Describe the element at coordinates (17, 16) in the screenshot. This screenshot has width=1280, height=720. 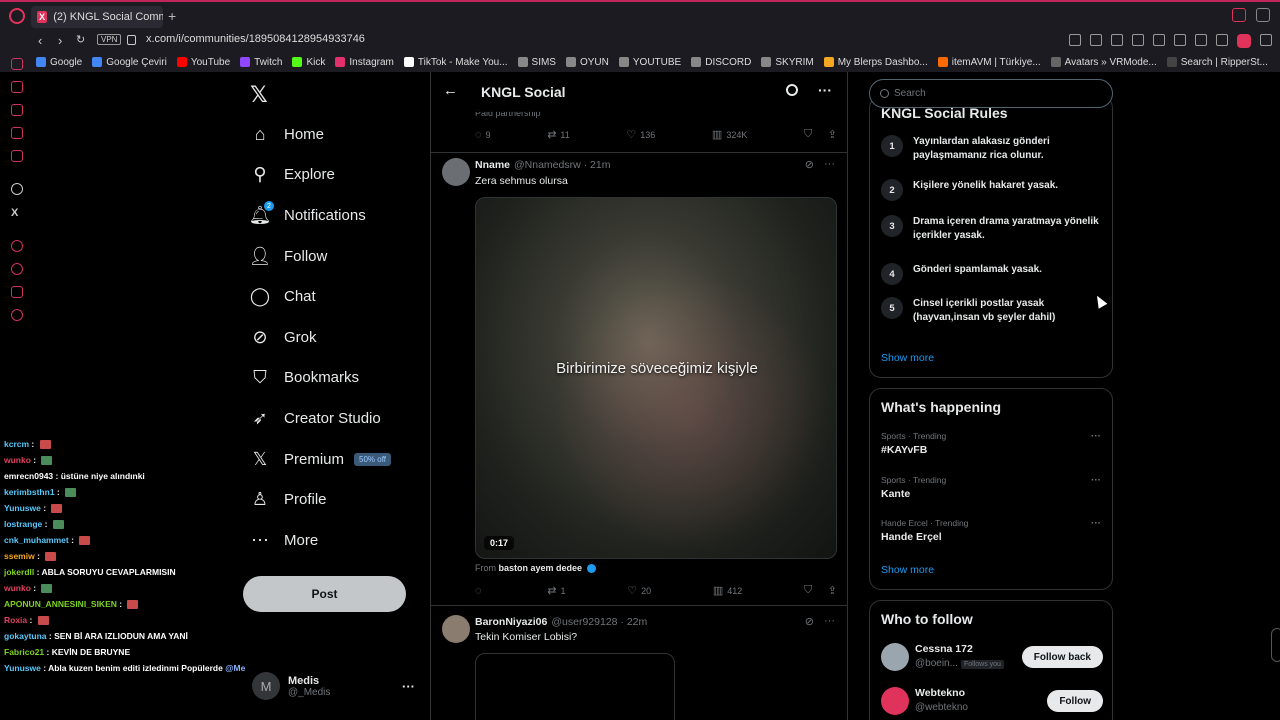
I see `opera-logo-icon` at that location.